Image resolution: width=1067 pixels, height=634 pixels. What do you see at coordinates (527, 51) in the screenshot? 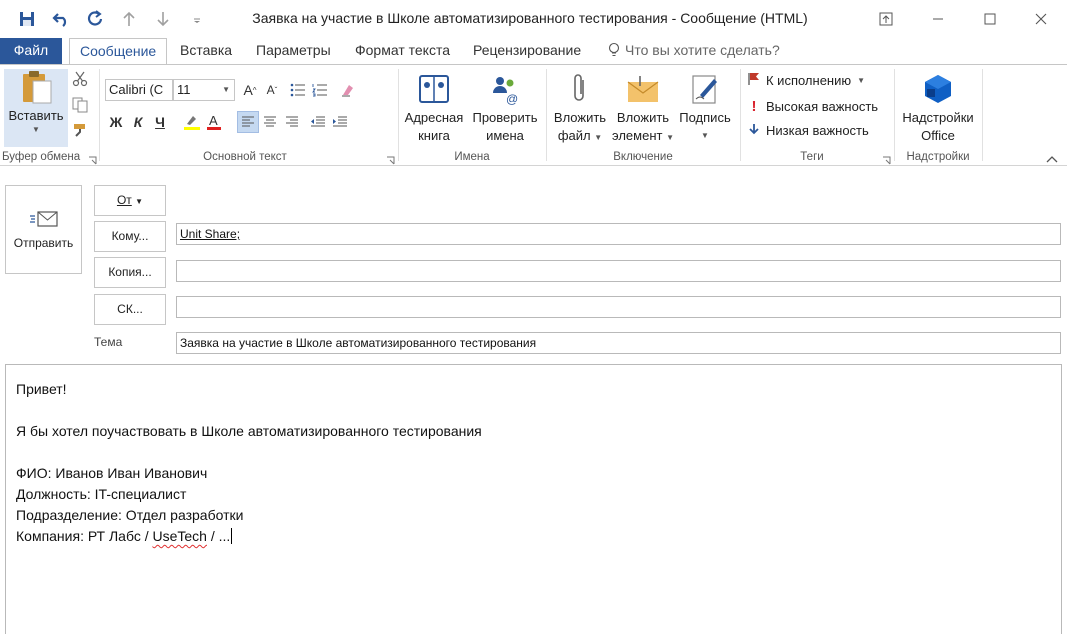
I see `tab-review: Рецензирование` at bounding box center [527, 51].